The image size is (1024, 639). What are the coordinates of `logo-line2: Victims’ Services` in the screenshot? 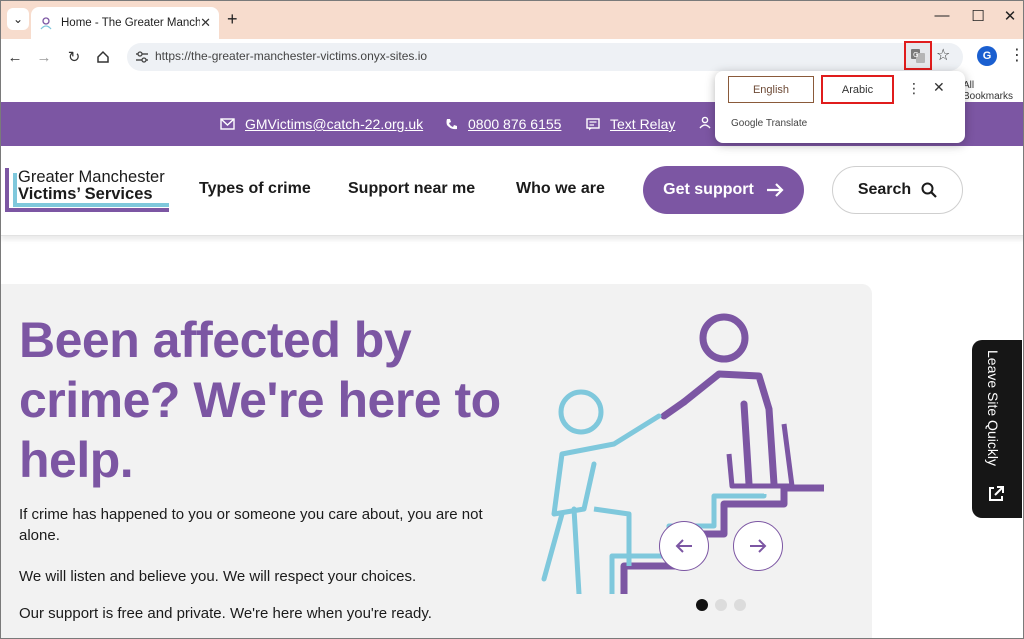 It's located at (85, 194).